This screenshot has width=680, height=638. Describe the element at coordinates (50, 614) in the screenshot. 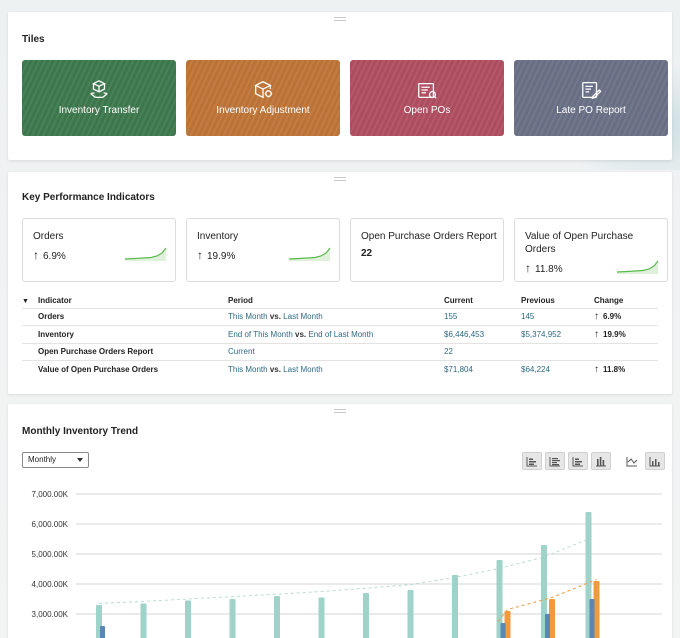

I see `y-tick-label: 3,000.00K` at that location.